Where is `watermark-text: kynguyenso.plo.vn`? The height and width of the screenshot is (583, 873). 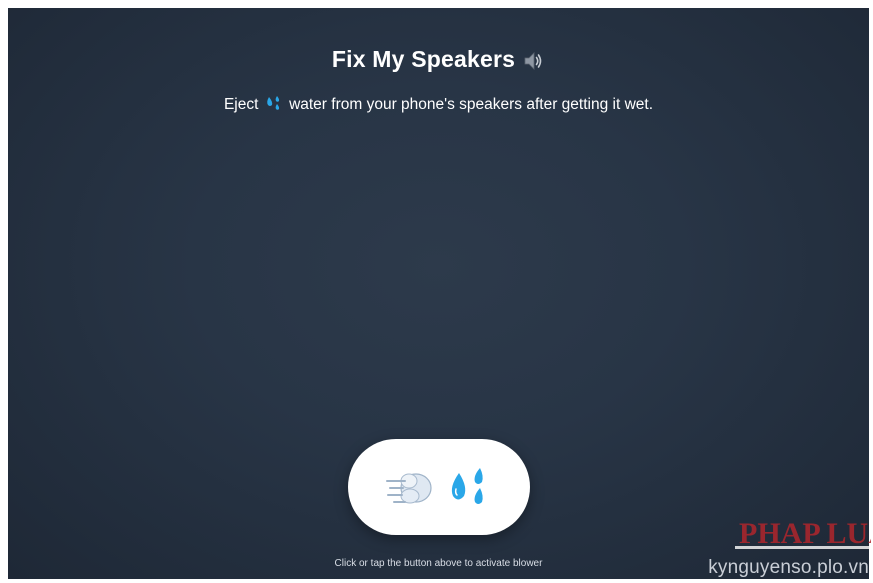
watermark-text: kynguyenso.plo.vn is located at coordinates (788, 567).